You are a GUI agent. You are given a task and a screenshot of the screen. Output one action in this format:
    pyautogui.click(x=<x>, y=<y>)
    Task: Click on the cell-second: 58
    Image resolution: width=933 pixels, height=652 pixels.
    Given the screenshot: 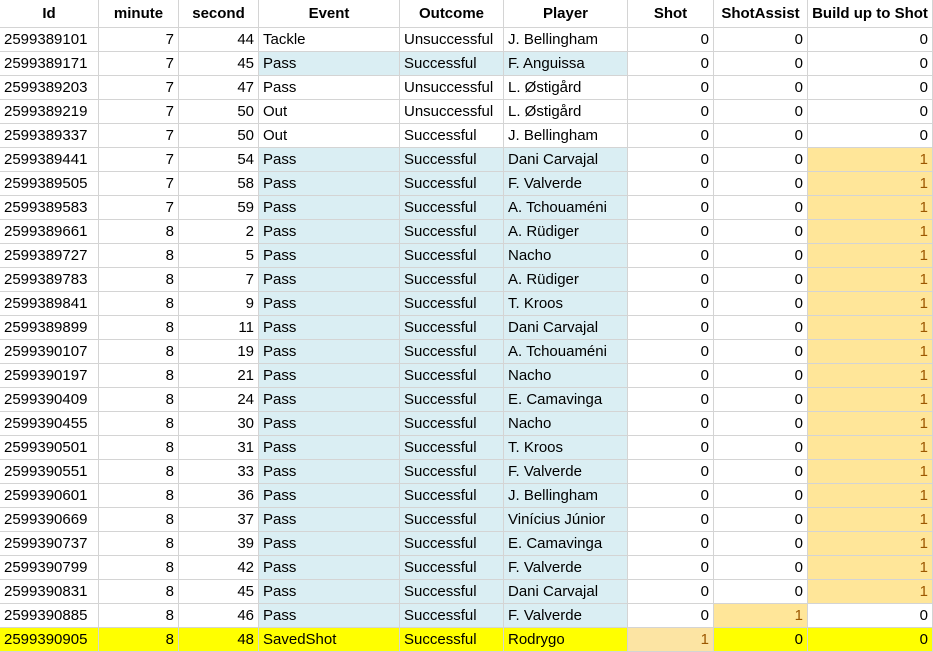 What is the action you would take?
    pyautogui.click(x=219, y=184)
    